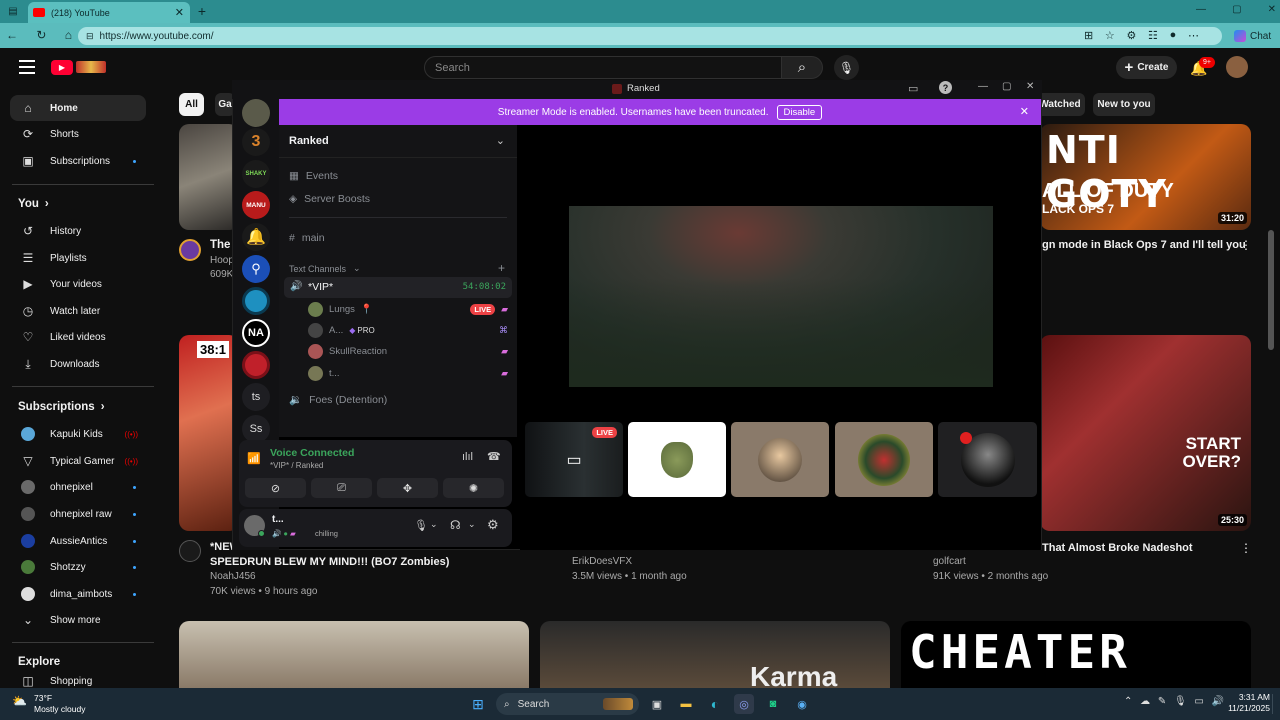 The width and height of the screenshot is (1280, 720). I want to click on voice-search-button: 🎙, so click(846, 67).